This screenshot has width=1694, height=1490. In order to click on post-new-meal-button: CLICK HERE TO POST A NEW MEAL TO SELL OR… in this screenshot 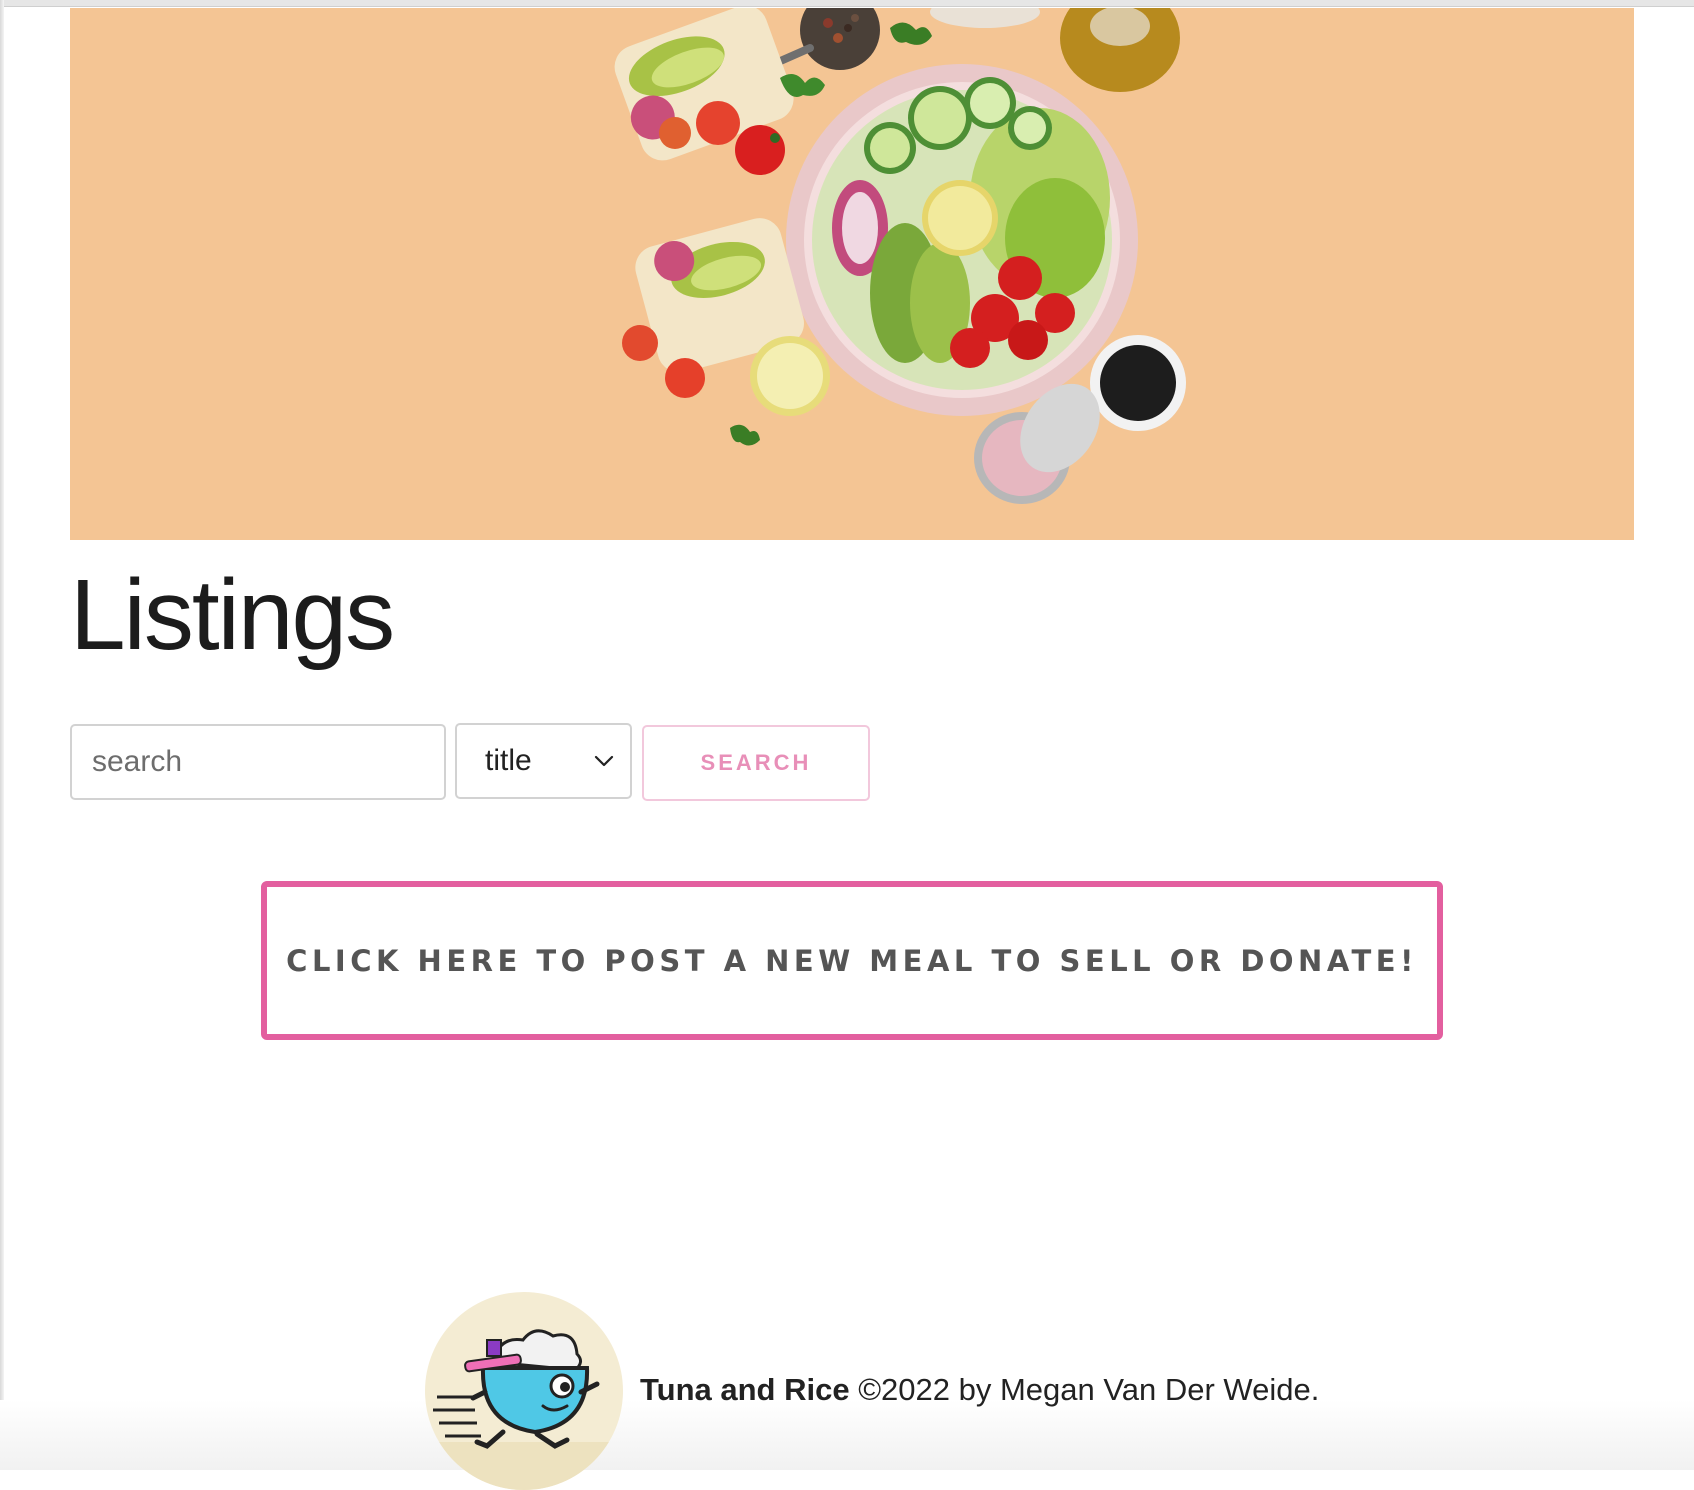, I will do `click(852, 960)`.